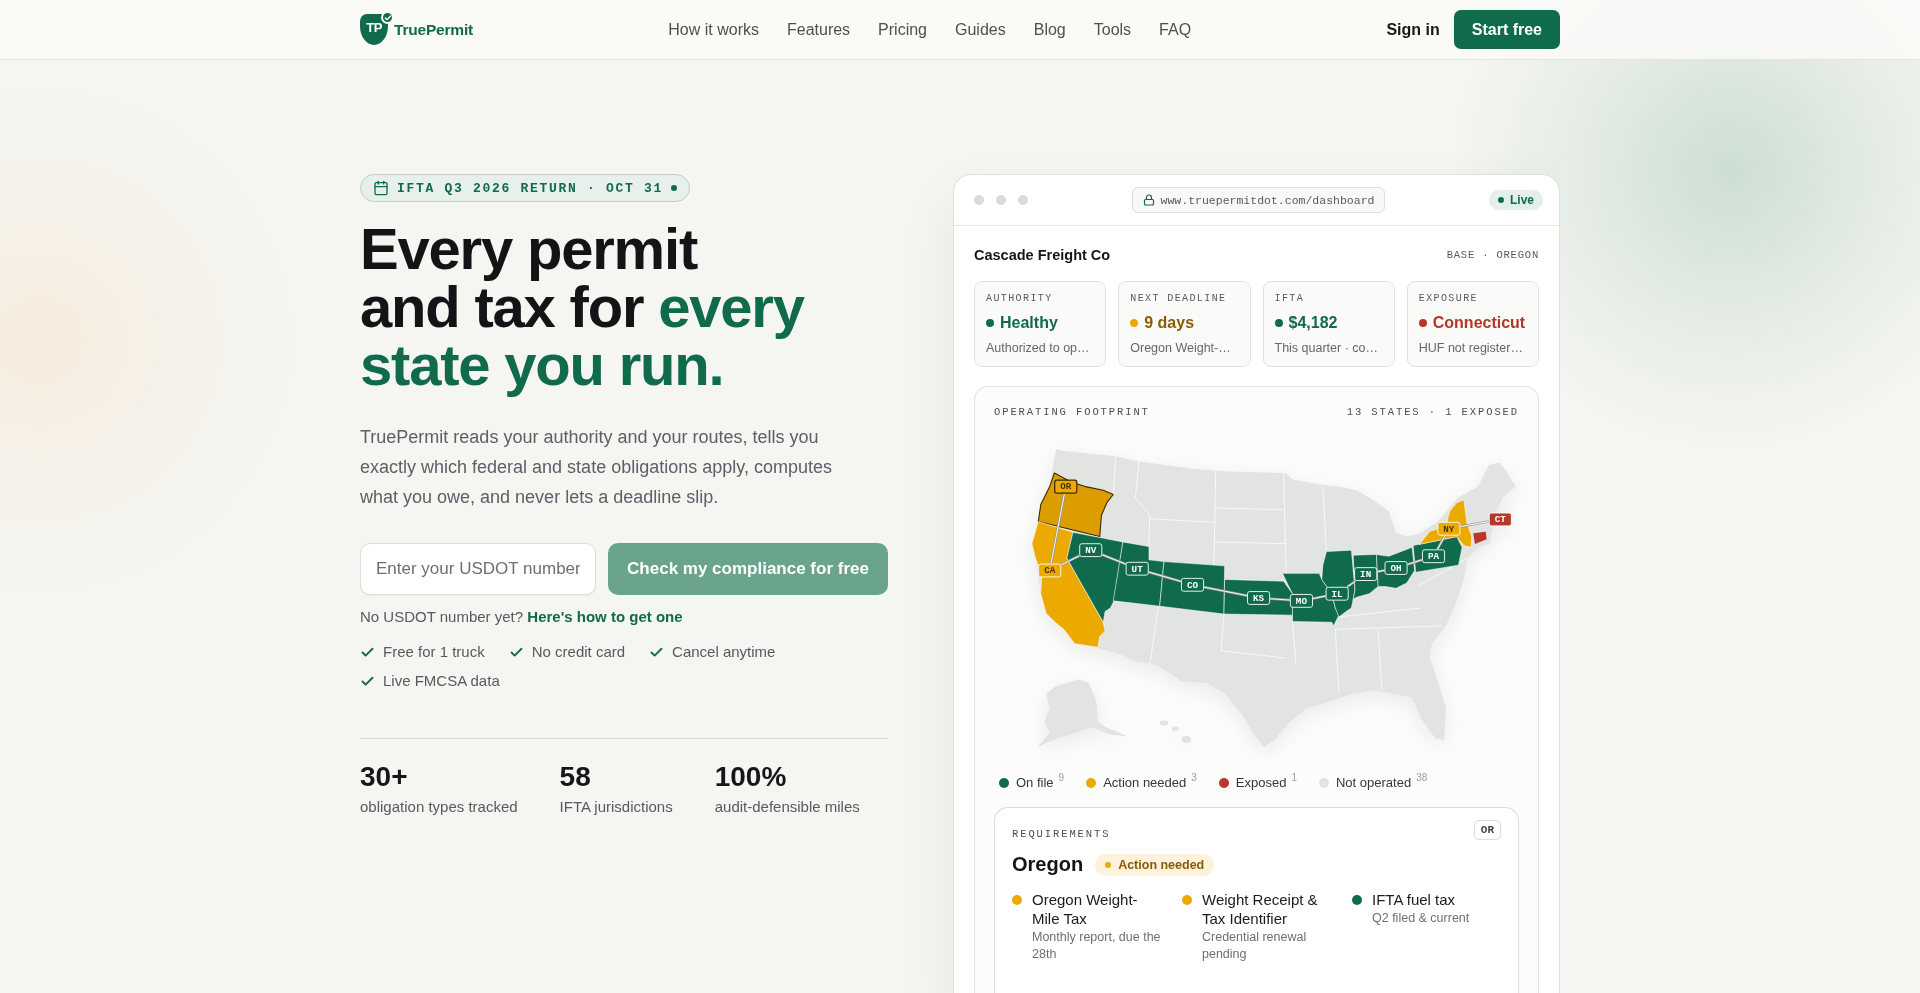 The image size is (1920, 993). Describe the element at coordinates (1434, 556) in the screenshot. I see `state-label: PA` at that location.